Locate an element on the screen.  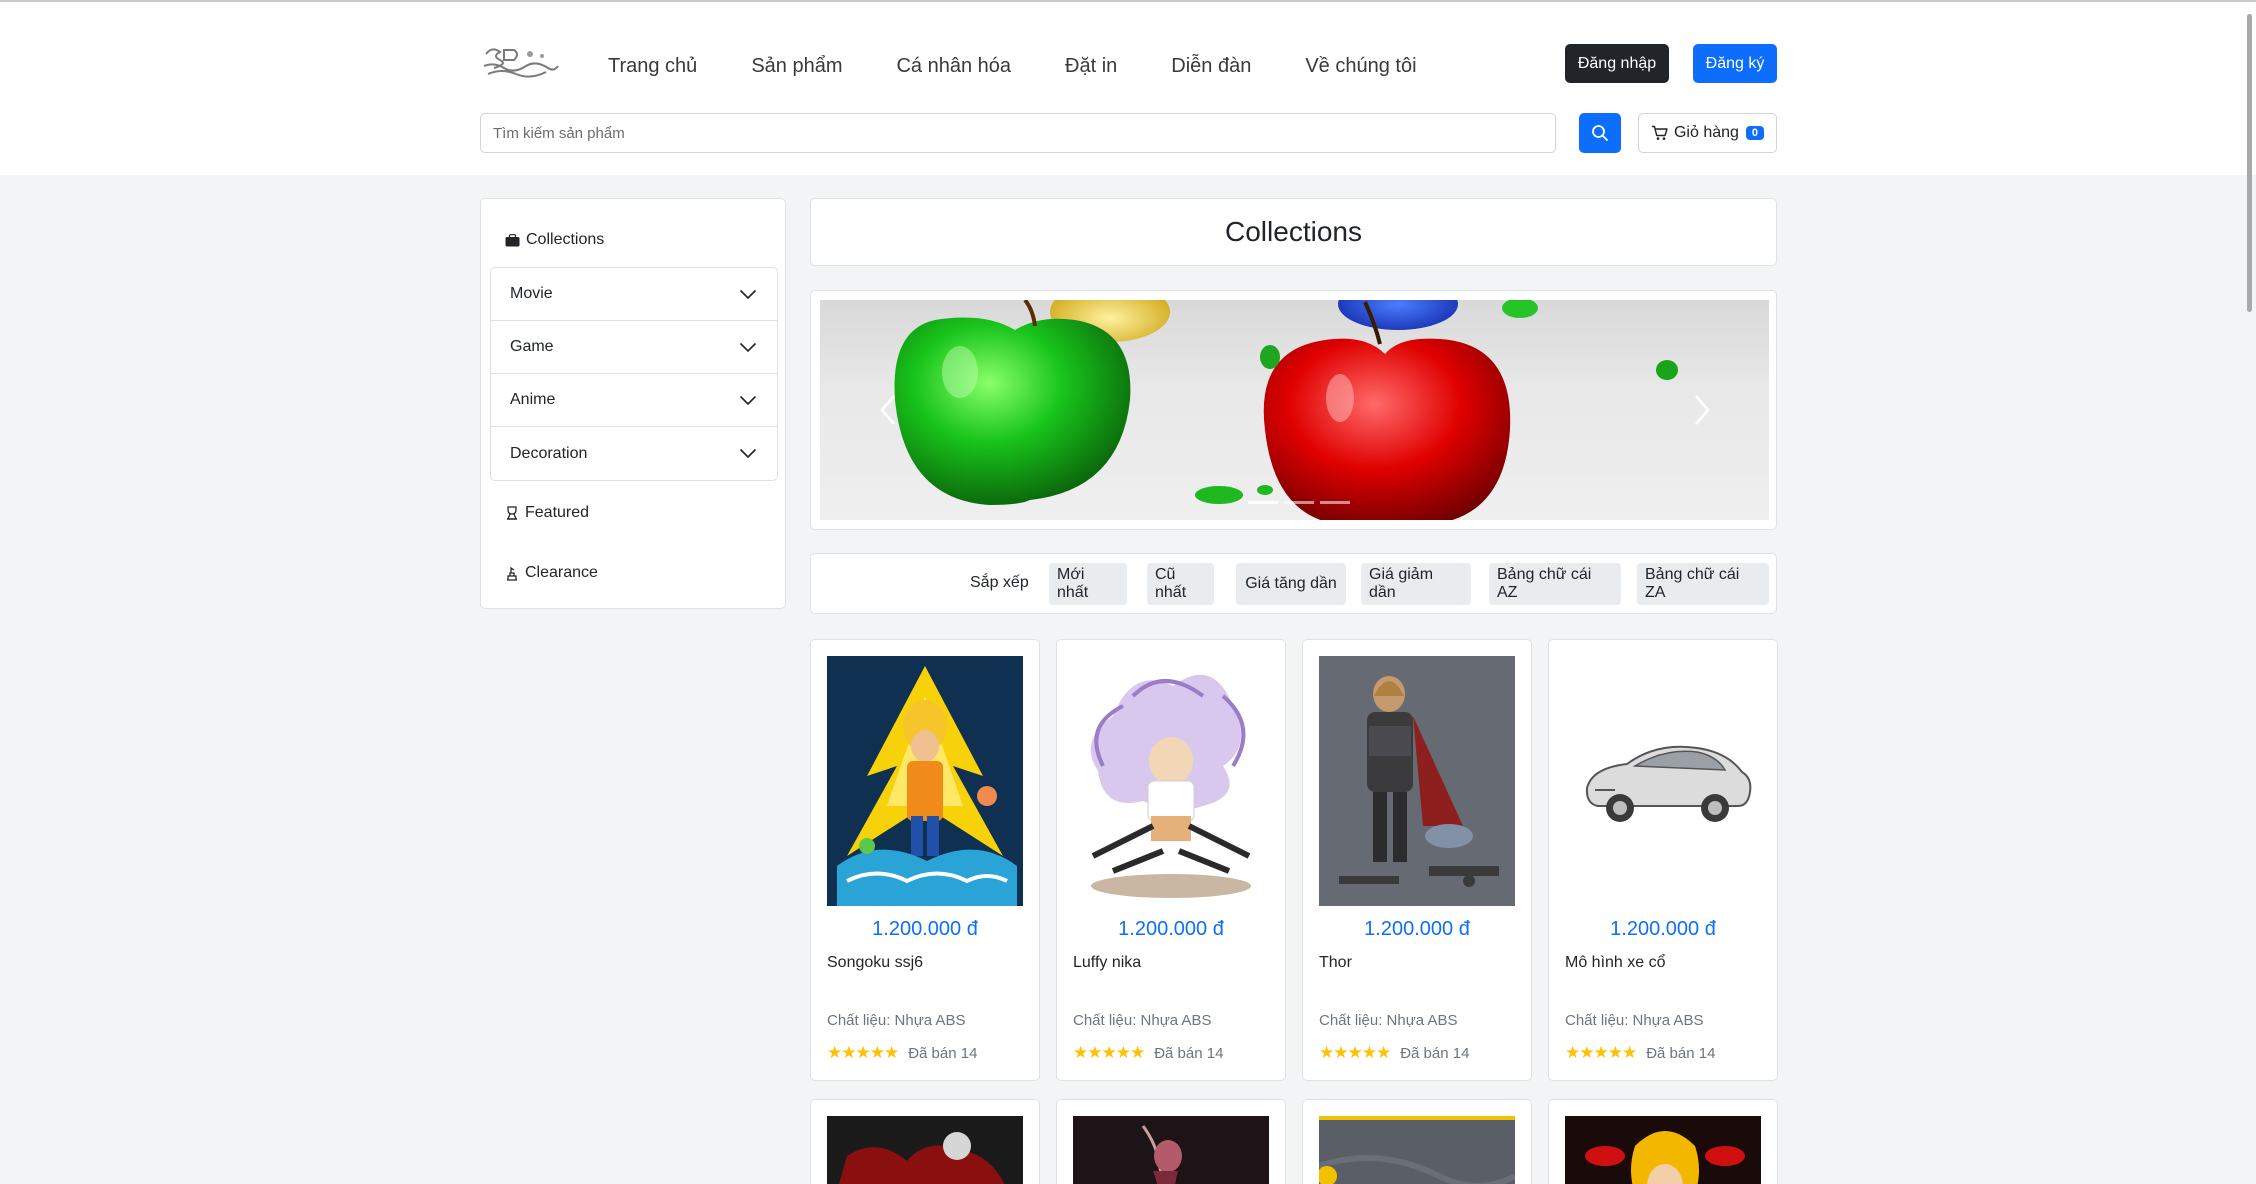
trophy-icon is located at coordinates (512, 513).